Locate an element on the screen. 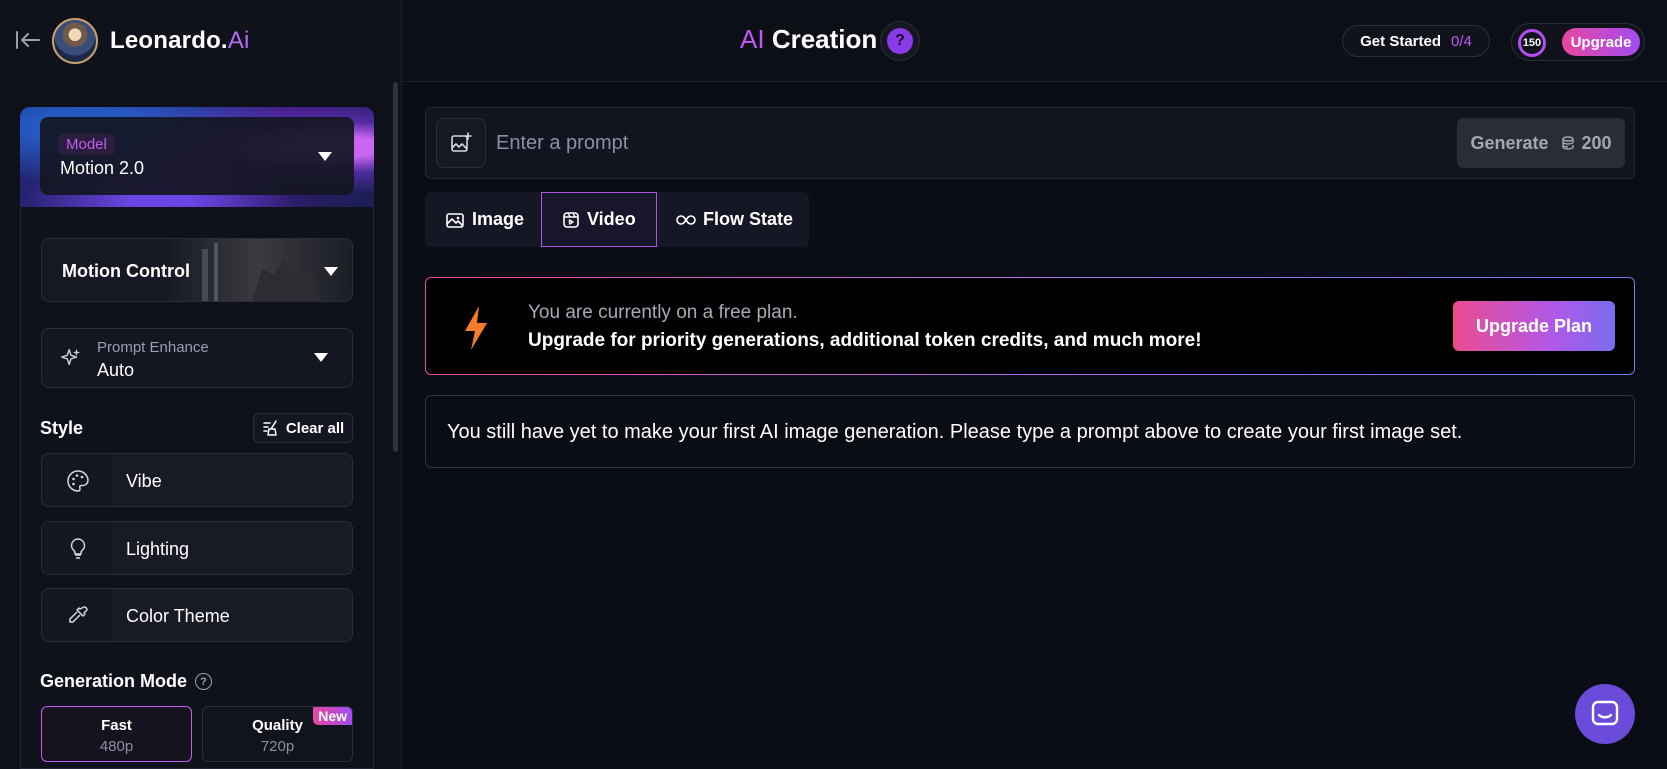  style-item-lighting: Lighting is located at coordinates (197, 548).